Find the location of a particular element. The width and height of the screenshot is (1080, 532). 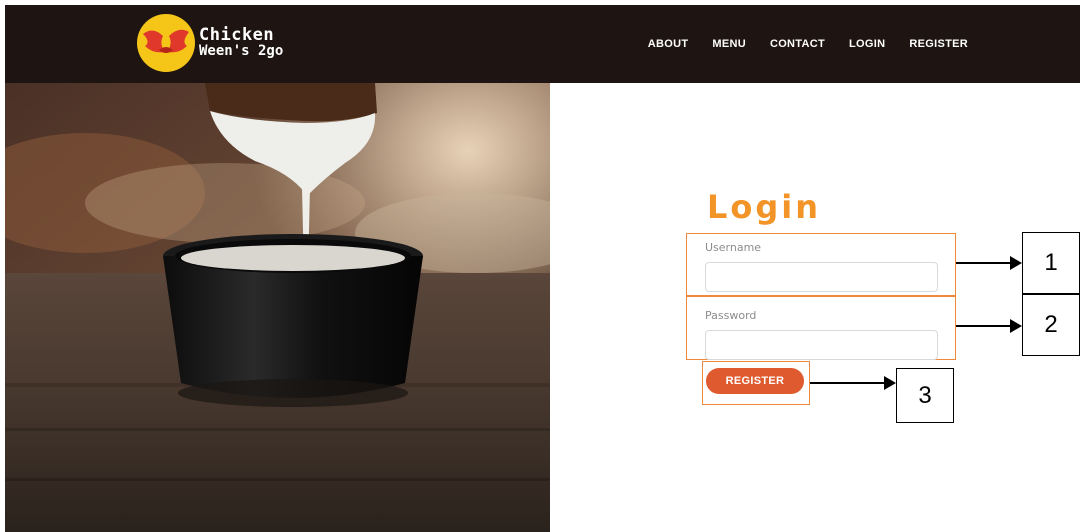

username-label: Username is located at coordinates (733, 247).